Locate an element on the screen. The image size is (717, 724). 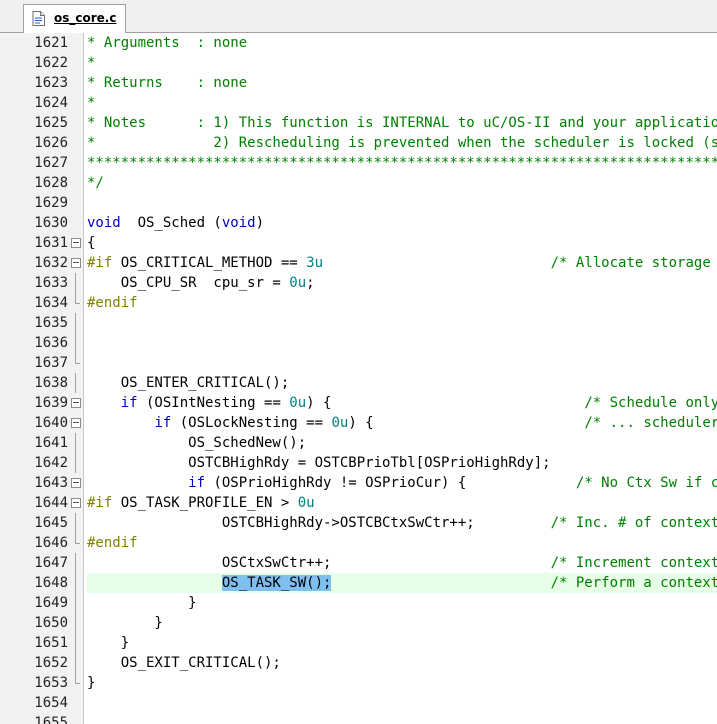
code-line: 1631 { is located at coordinates (358, 243).